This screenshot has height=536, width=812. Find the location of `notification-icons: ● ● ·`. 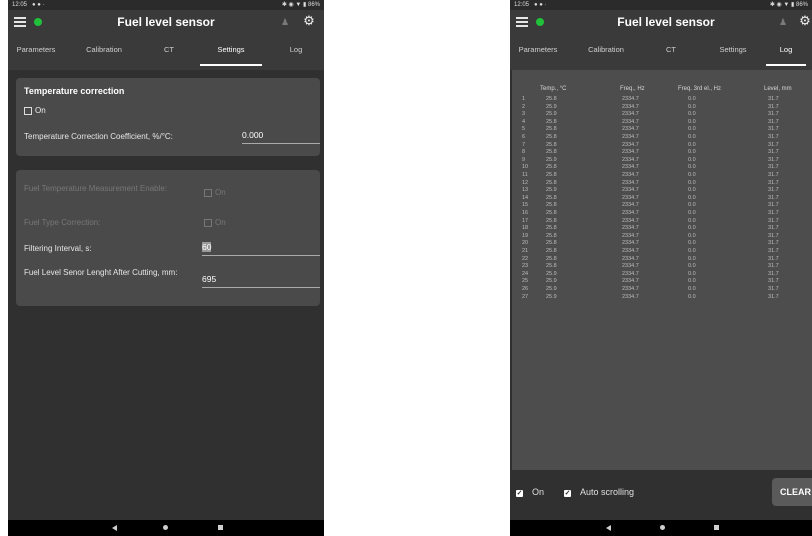

notification-icons: ● ● · is located at coordinates (540, 5).